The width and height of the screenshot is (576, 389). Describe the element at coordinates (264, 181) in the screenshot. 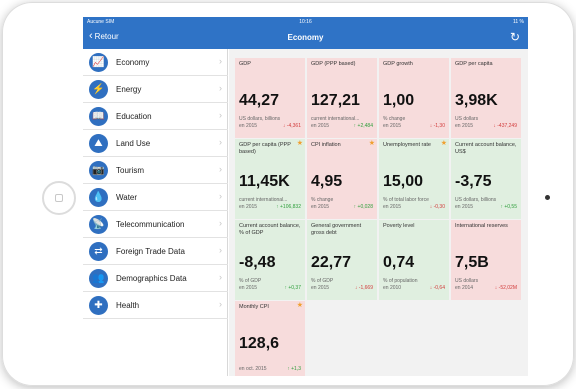

I see `tile-value: 11,45K` at that location.